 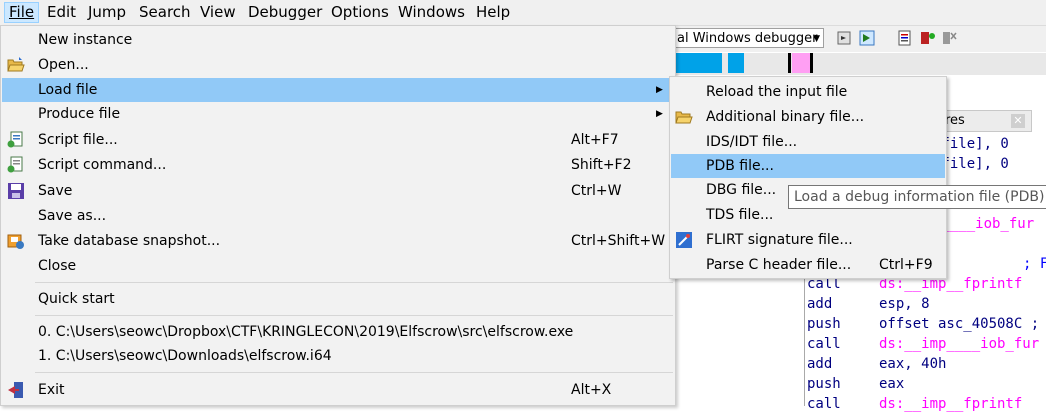 I want to click on debug-step-icon, so click(x=845, y=38).